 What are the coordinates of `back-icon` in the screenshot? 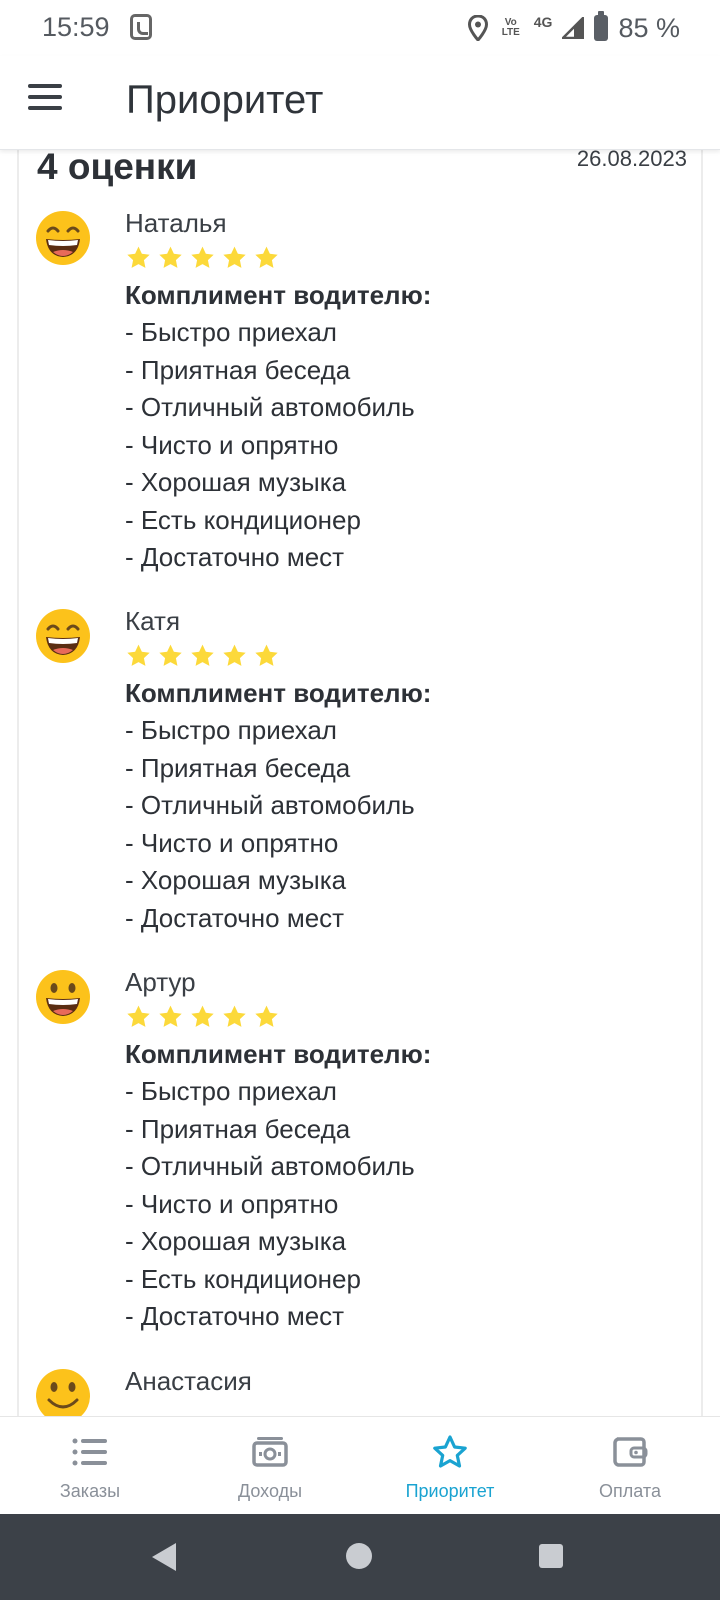 It's located at (164, 1557).